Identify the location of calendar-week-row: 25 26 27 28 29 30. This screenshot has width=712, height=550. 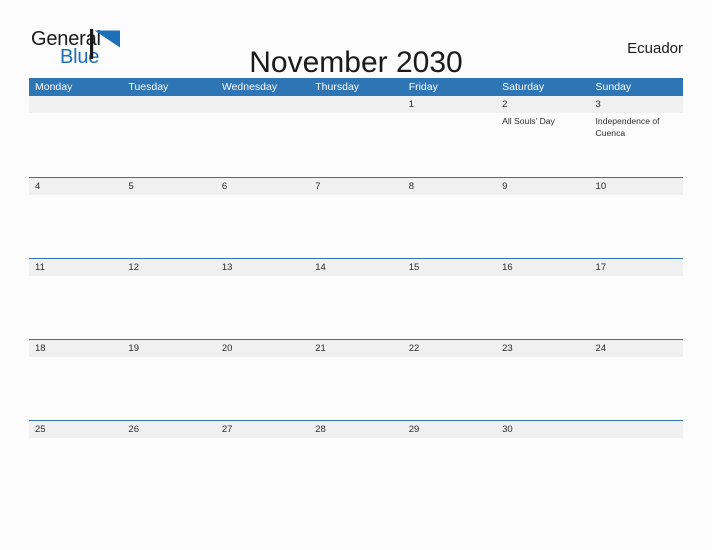
(356, 460).